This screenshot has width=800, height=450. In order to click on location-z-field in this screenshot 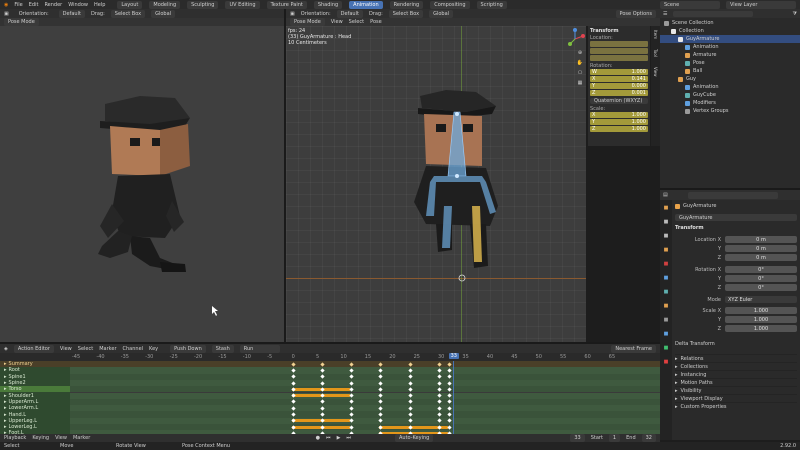, I will do `click(619, 58)`.